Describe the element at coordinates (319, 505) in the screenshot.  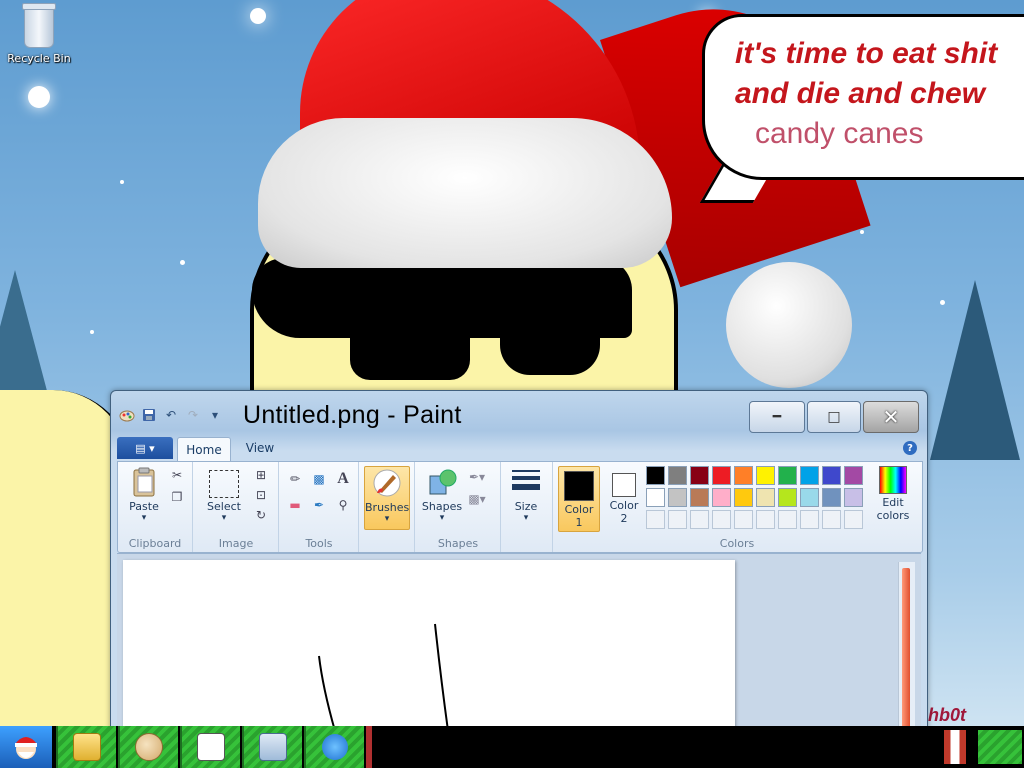
I see `color-picker-icon: ✒` at that location.